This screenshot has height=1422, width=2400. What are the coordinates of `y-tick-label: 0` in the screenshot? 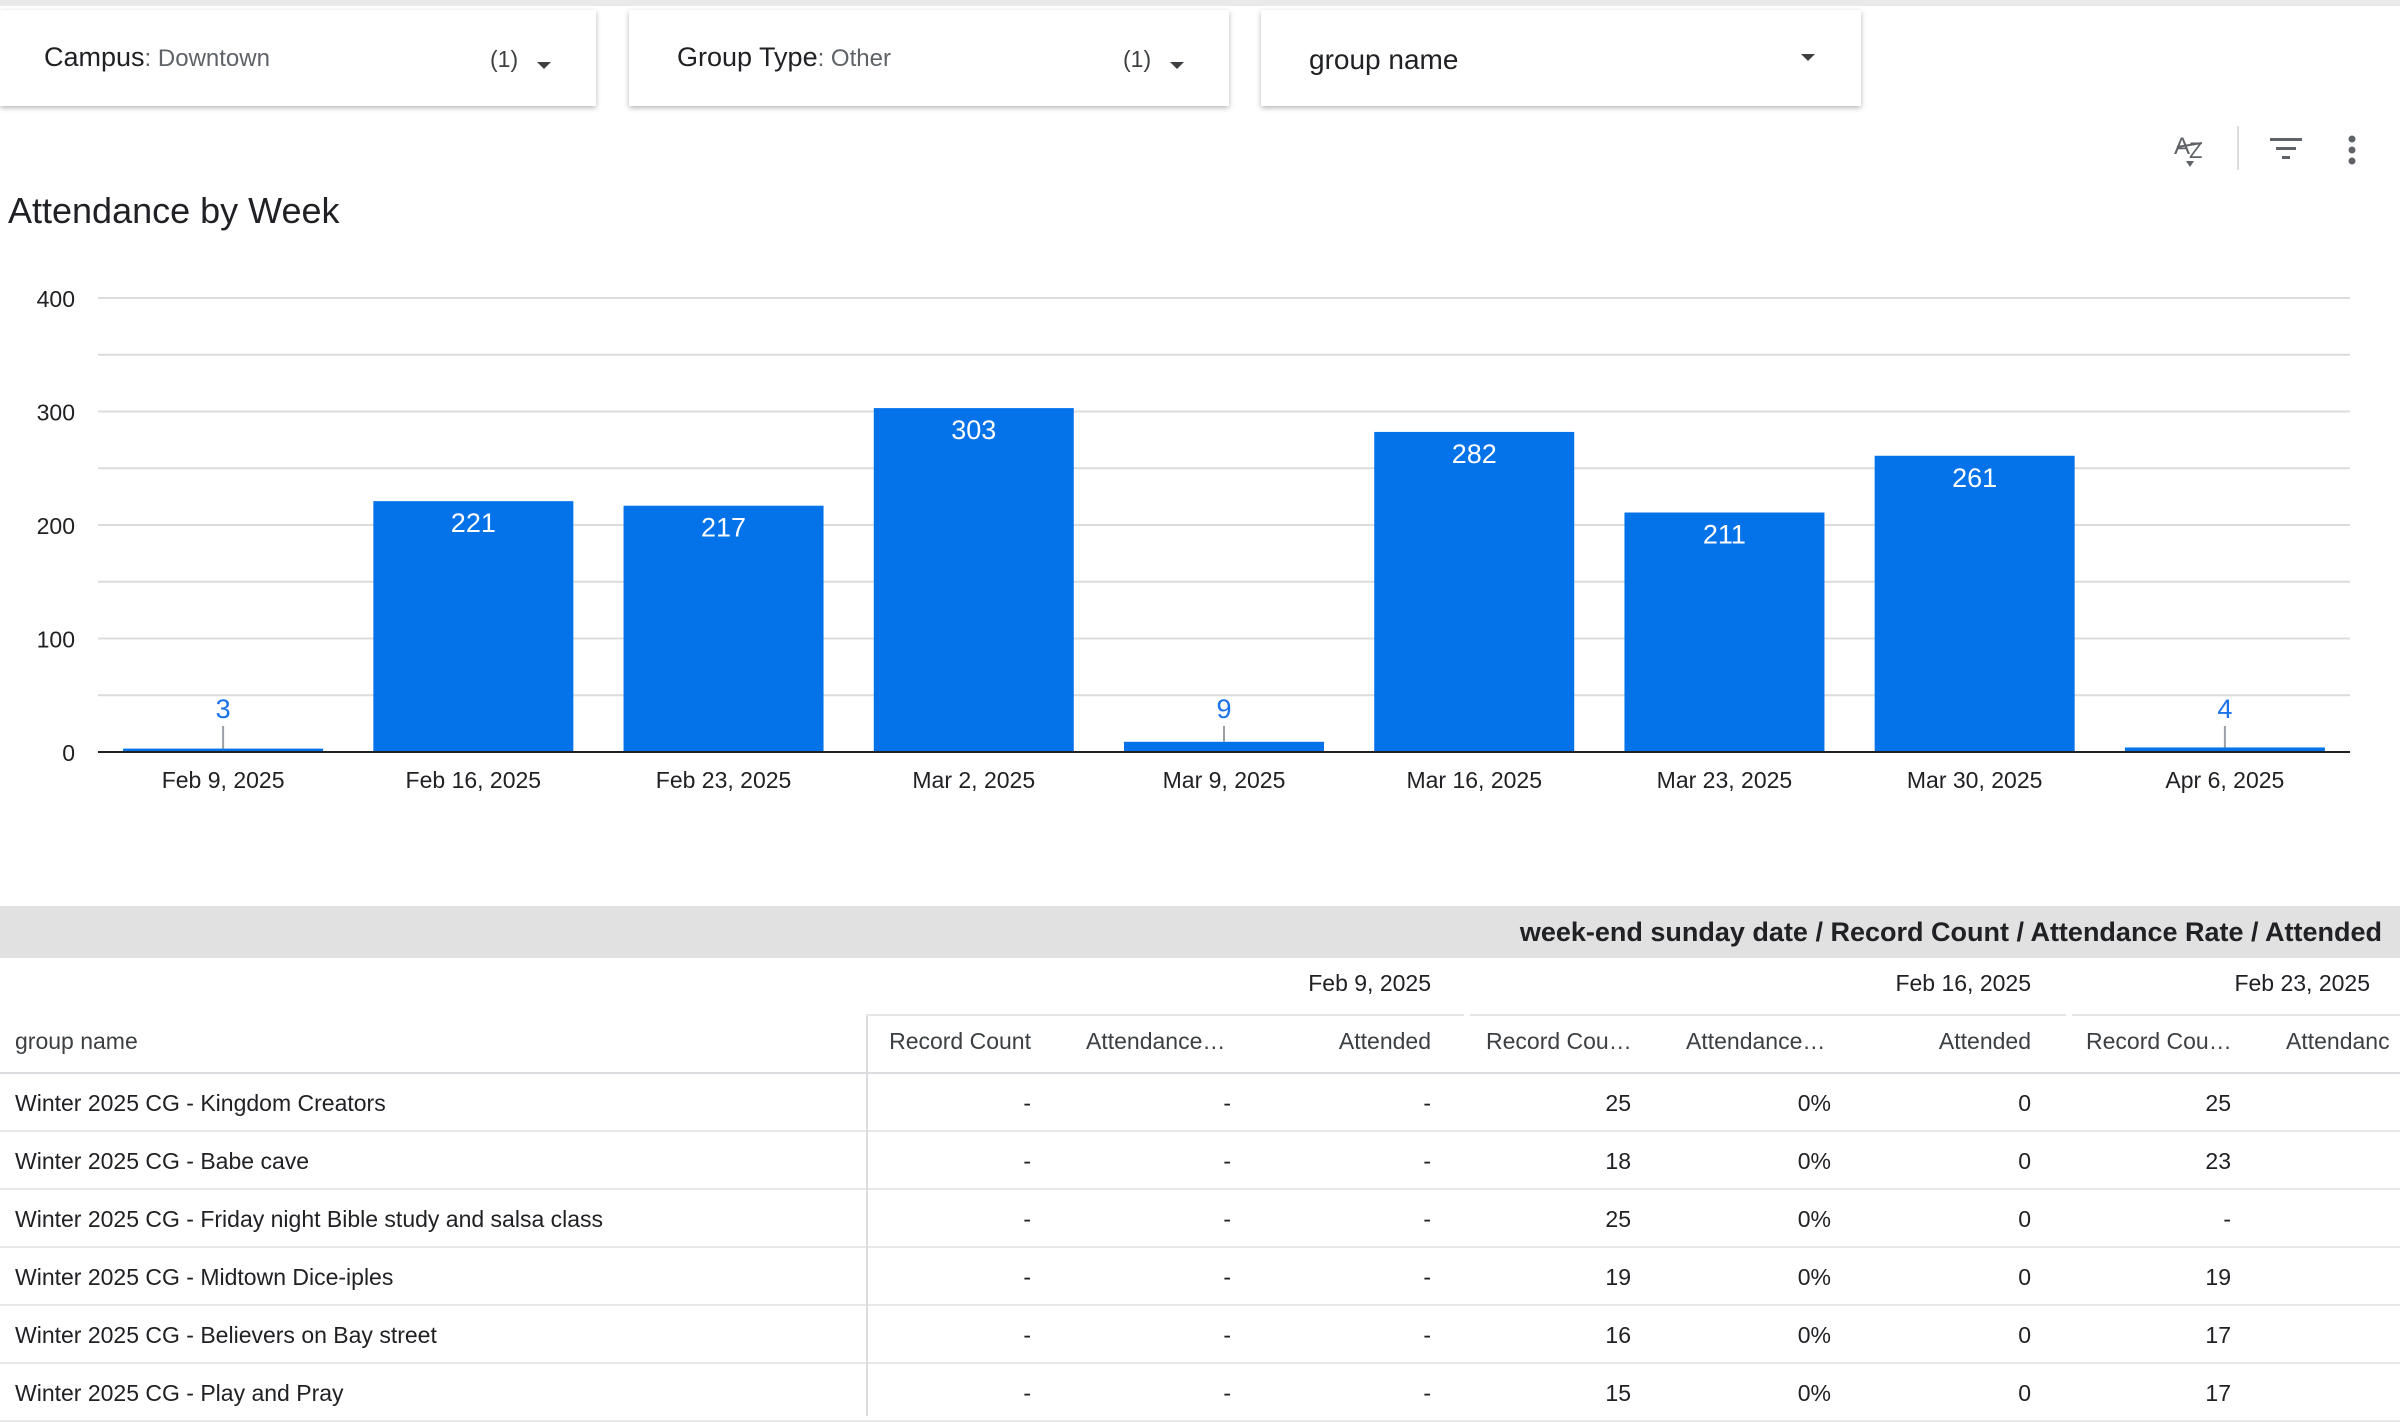 It's located at (68, 753).